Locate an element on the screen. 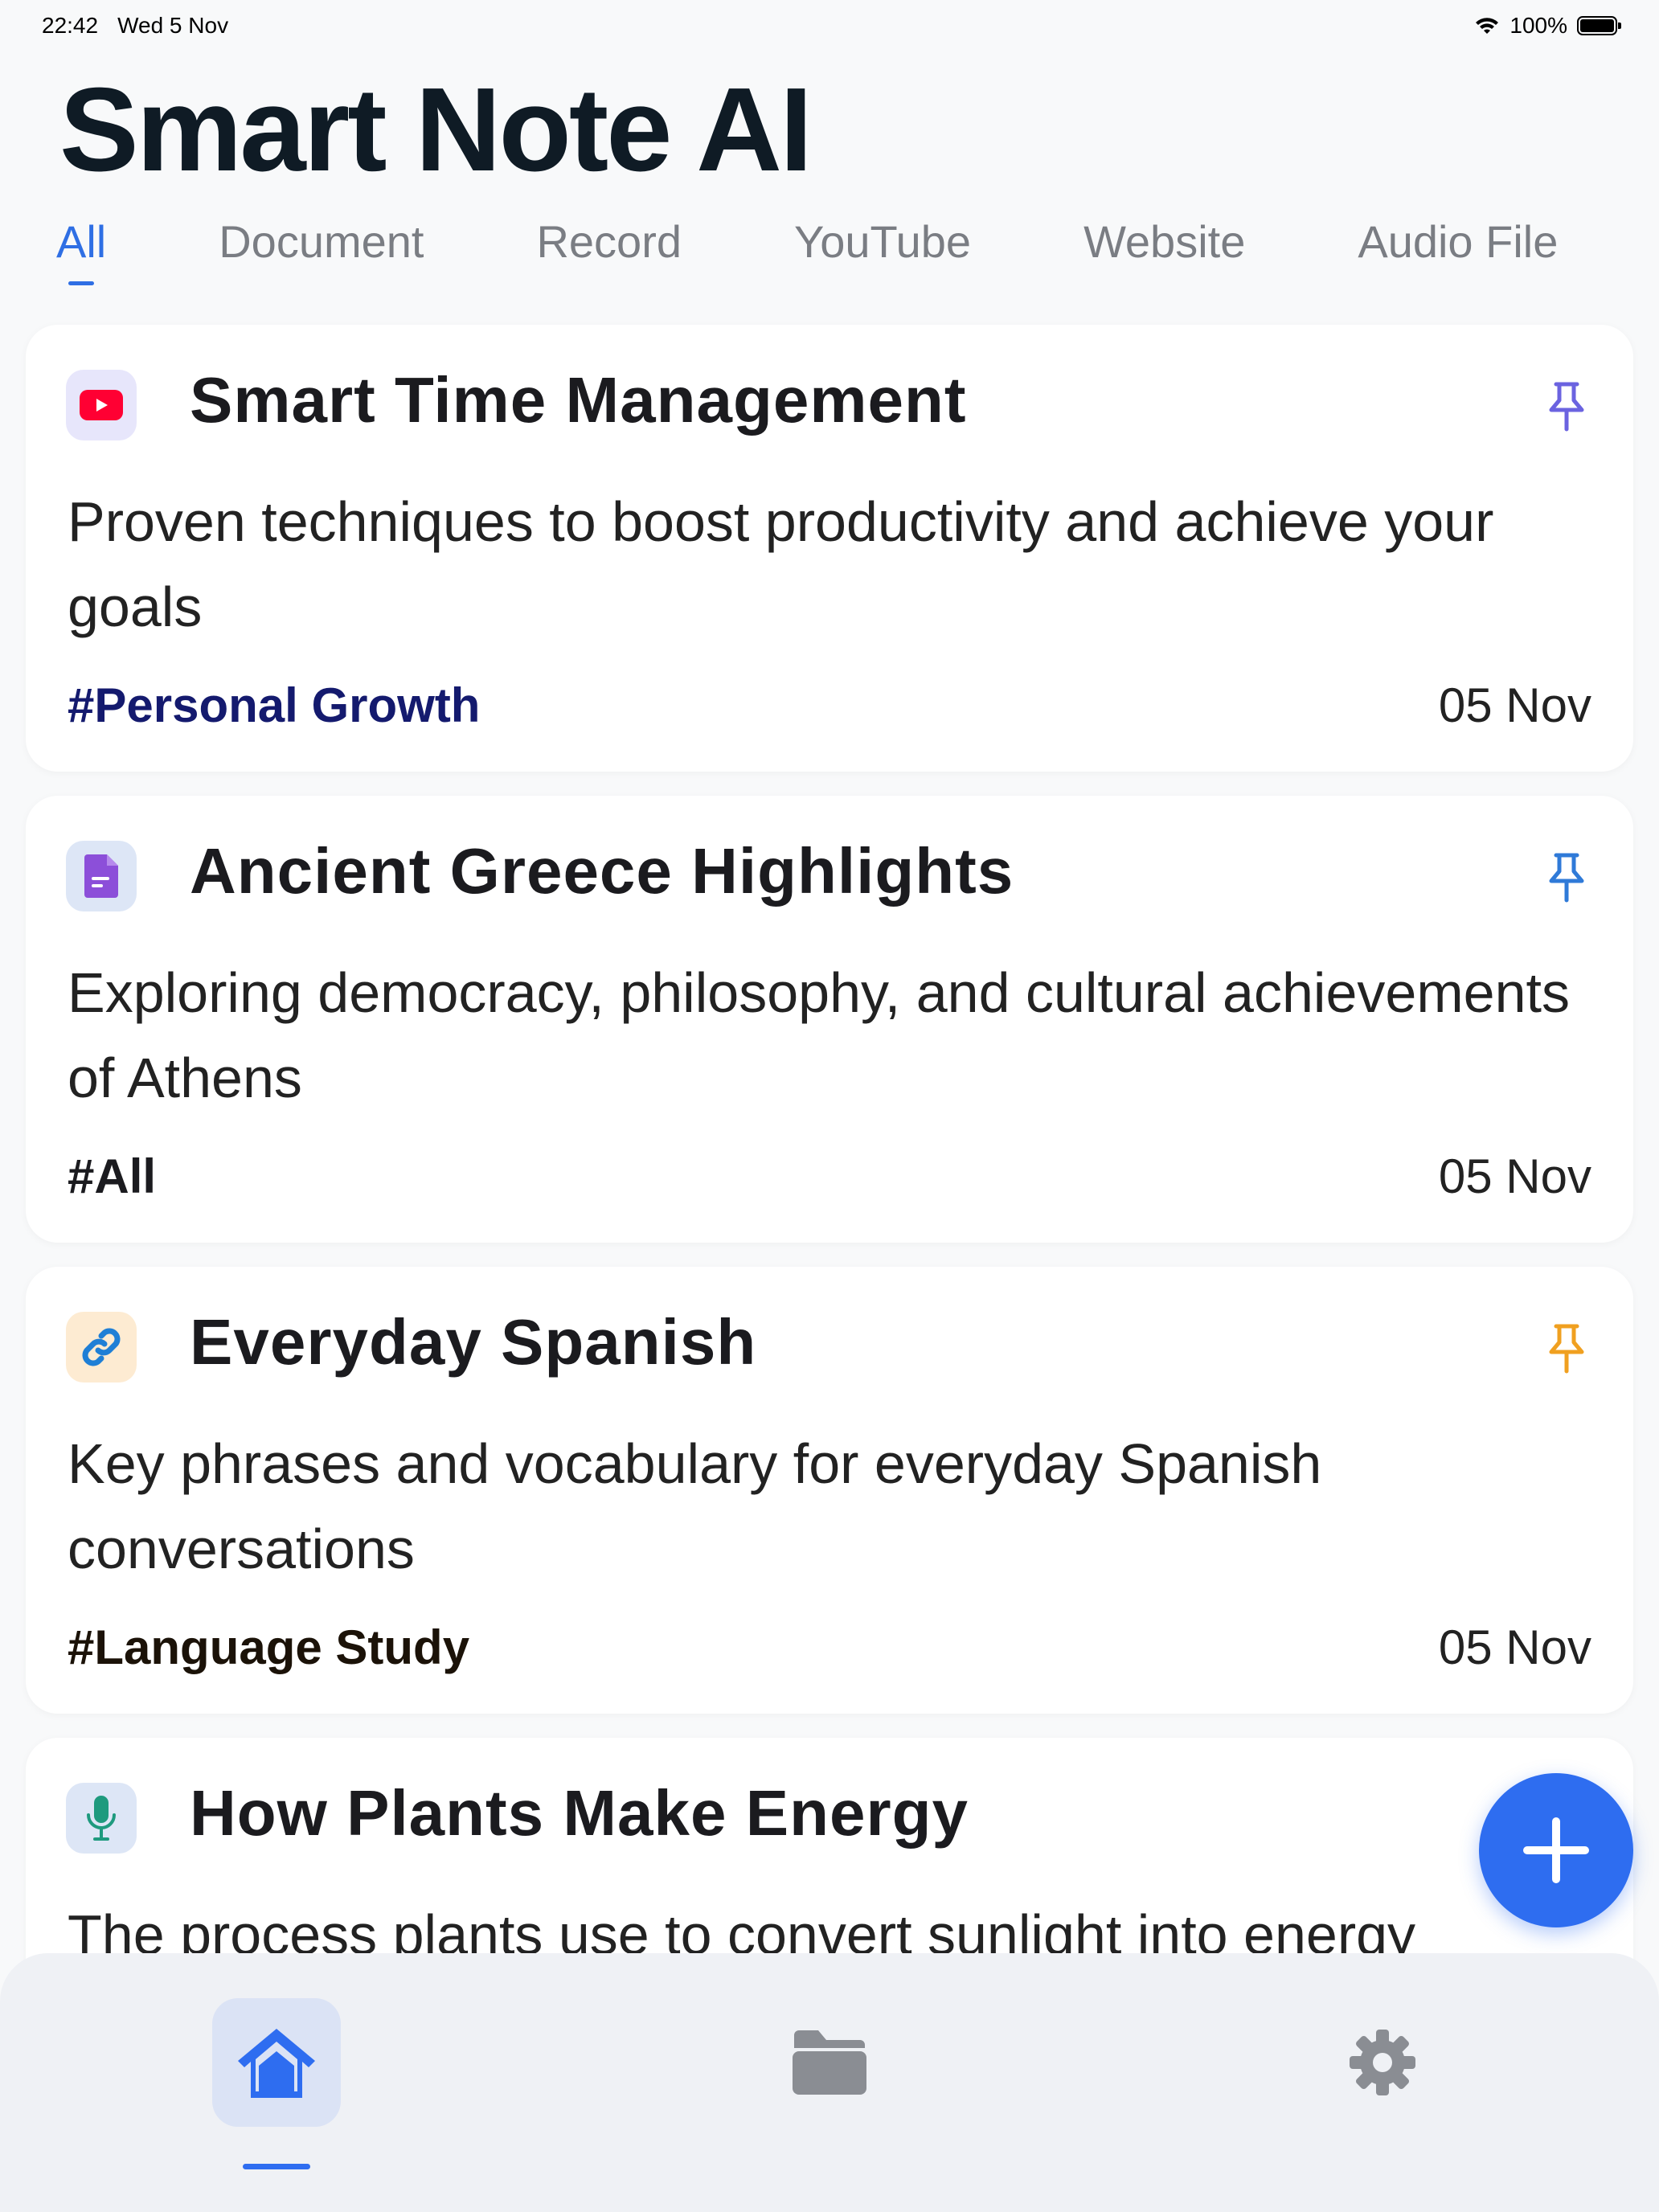  note-title: How Plants Make Energy is located at coordinates (579, 1813).